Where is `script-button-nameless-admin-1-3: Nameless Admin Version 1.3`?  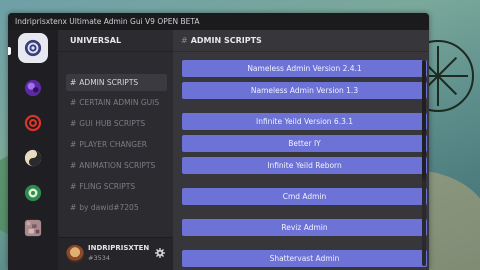 script-button-nameless-admin-1-3: Nameless Admin Version 1.3 is located at coordinates (304, 90).